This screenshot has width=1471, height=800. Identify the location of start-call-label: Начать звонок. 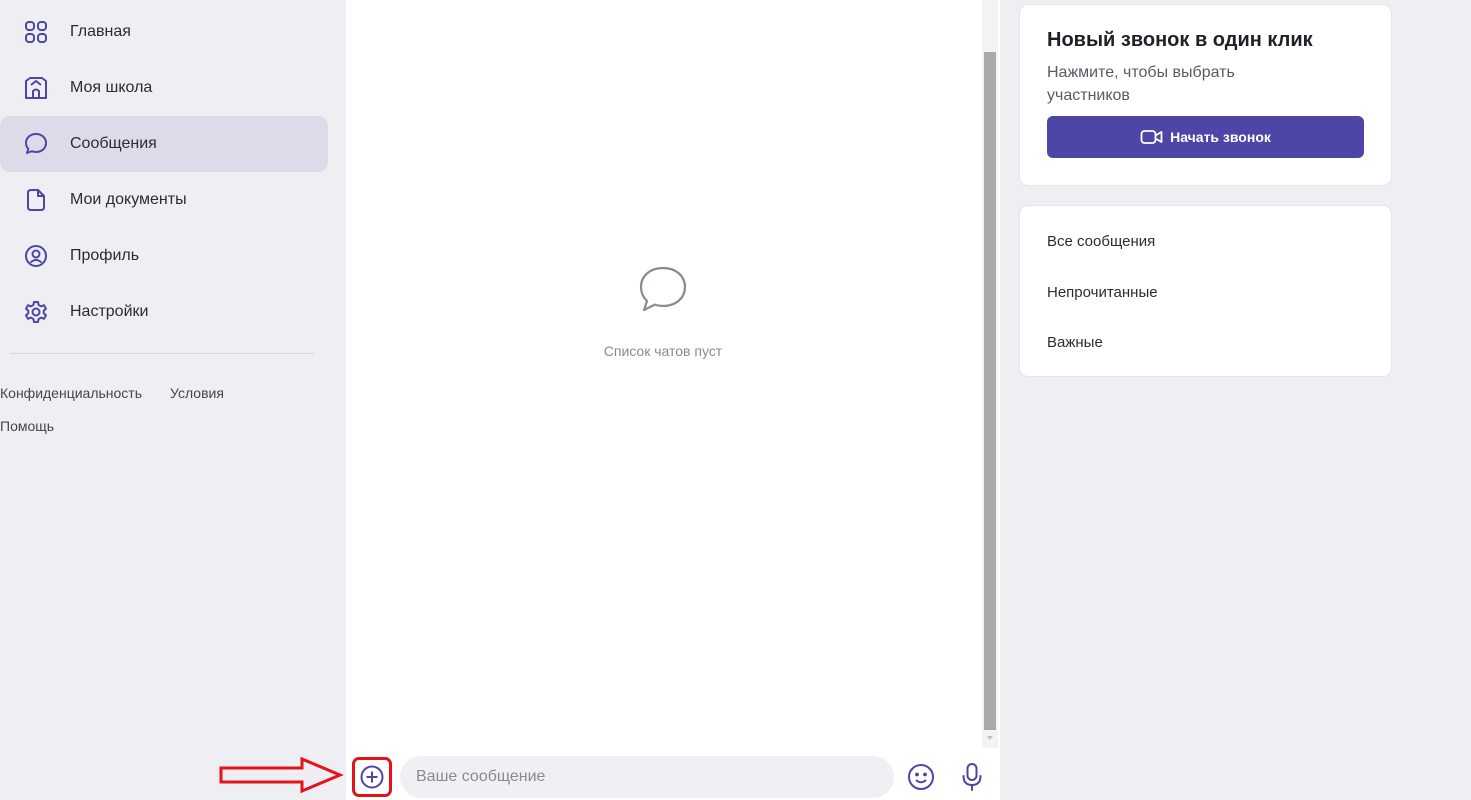
(1220, 137).